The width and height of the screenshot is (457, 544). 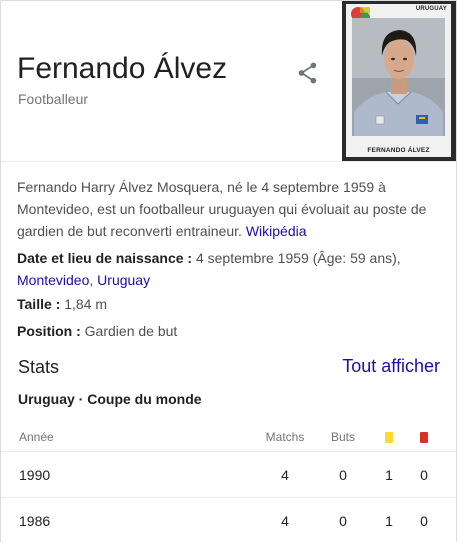 I want to click on fact-position-value: Gardien de but, so click(x=131, y=331).